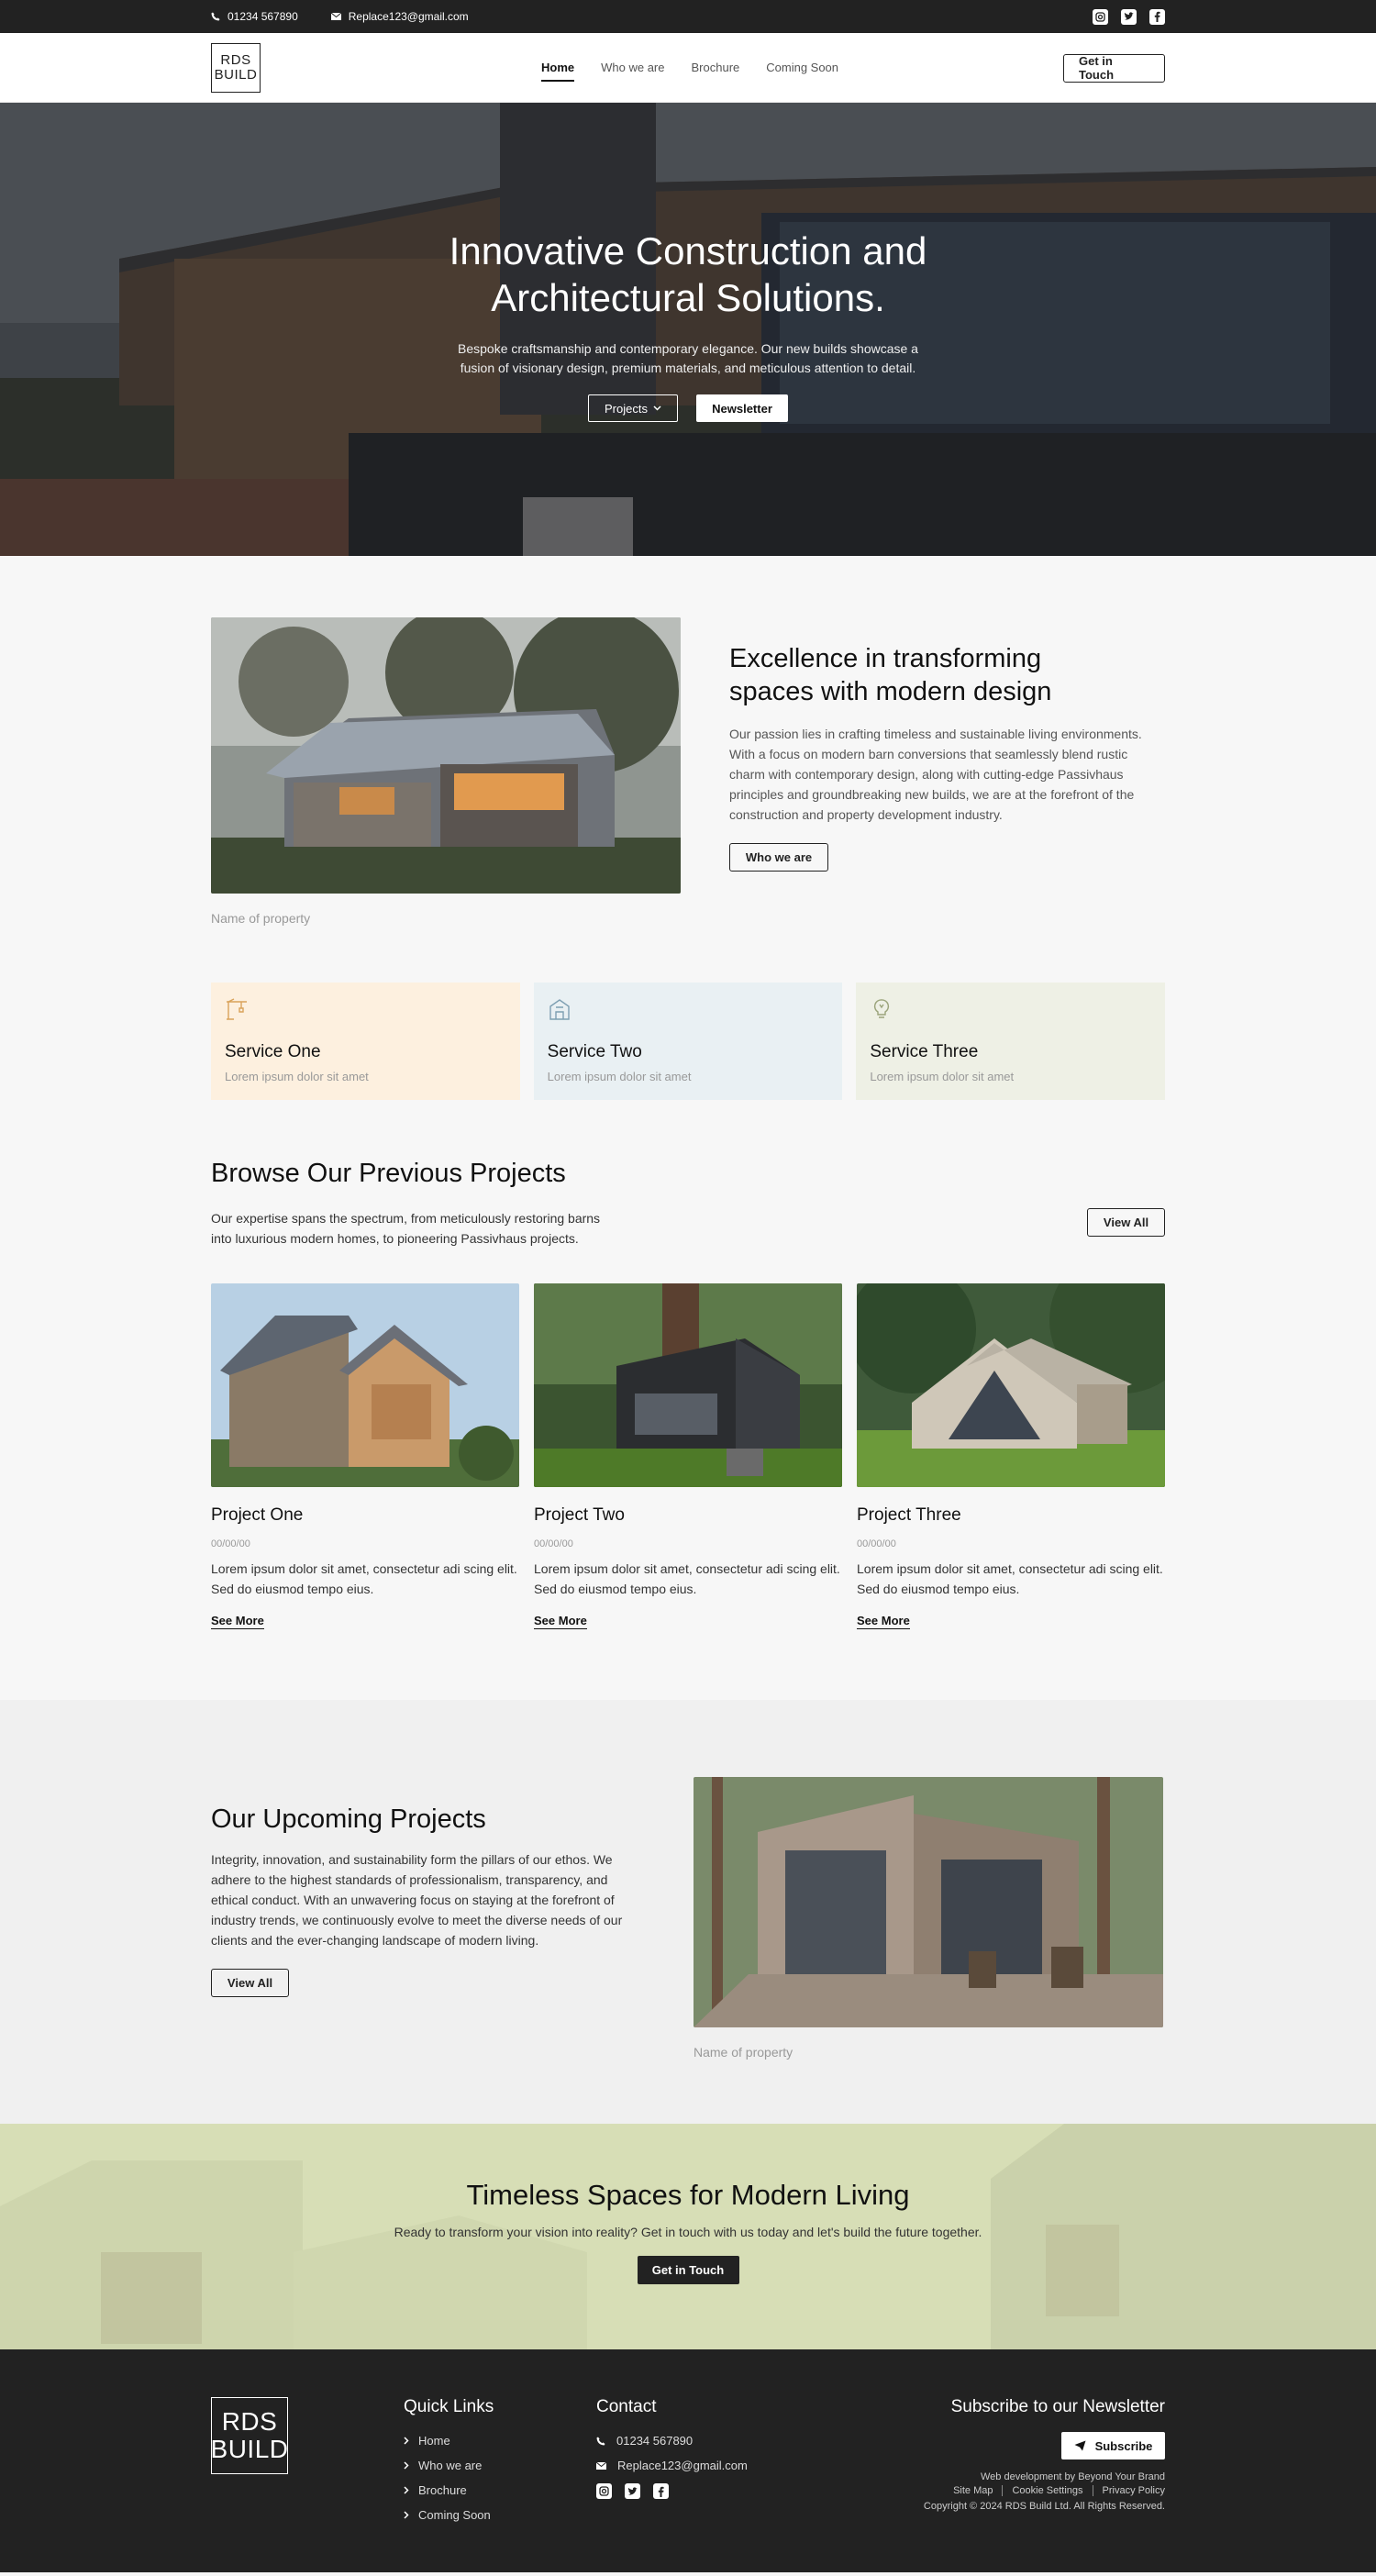  I want to click on footer-phone: 01234 567890, so click(692, 2441).